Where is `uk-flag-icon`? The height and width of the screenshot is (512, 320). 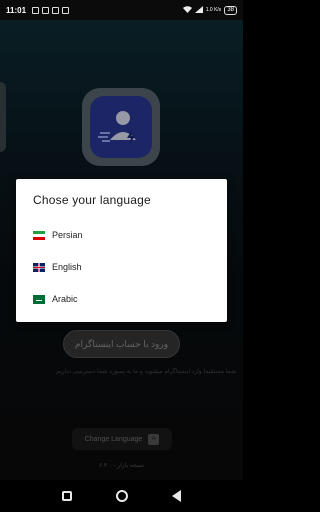
uk-flag-icon is located at coordinates (39, 267).